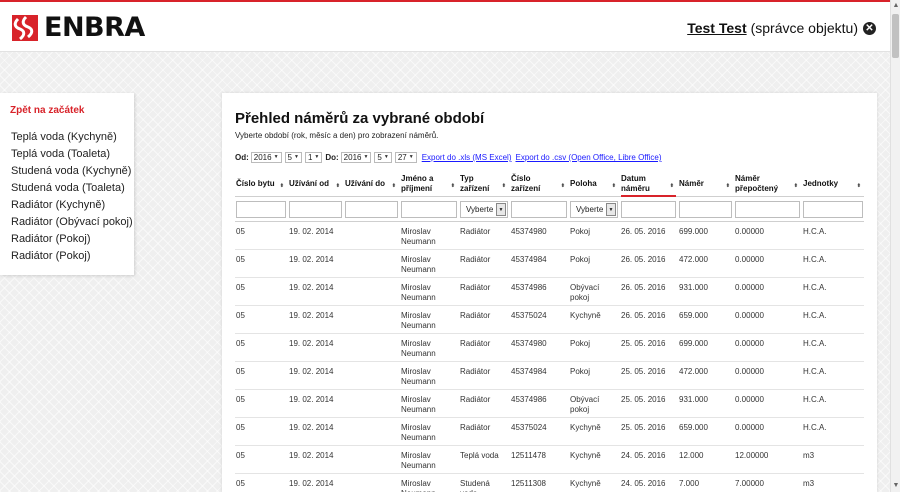  I want to click on column-header: Jméno a příjmení ⬍, so click(429, 184).